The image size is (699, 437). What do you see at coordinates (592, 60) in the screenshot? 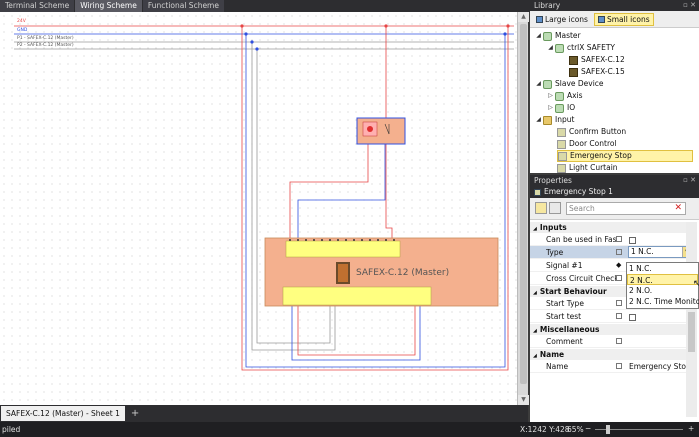
I see `tree-item-safex-c12: SAFEX-C.12` at bounding box center [592, 60].